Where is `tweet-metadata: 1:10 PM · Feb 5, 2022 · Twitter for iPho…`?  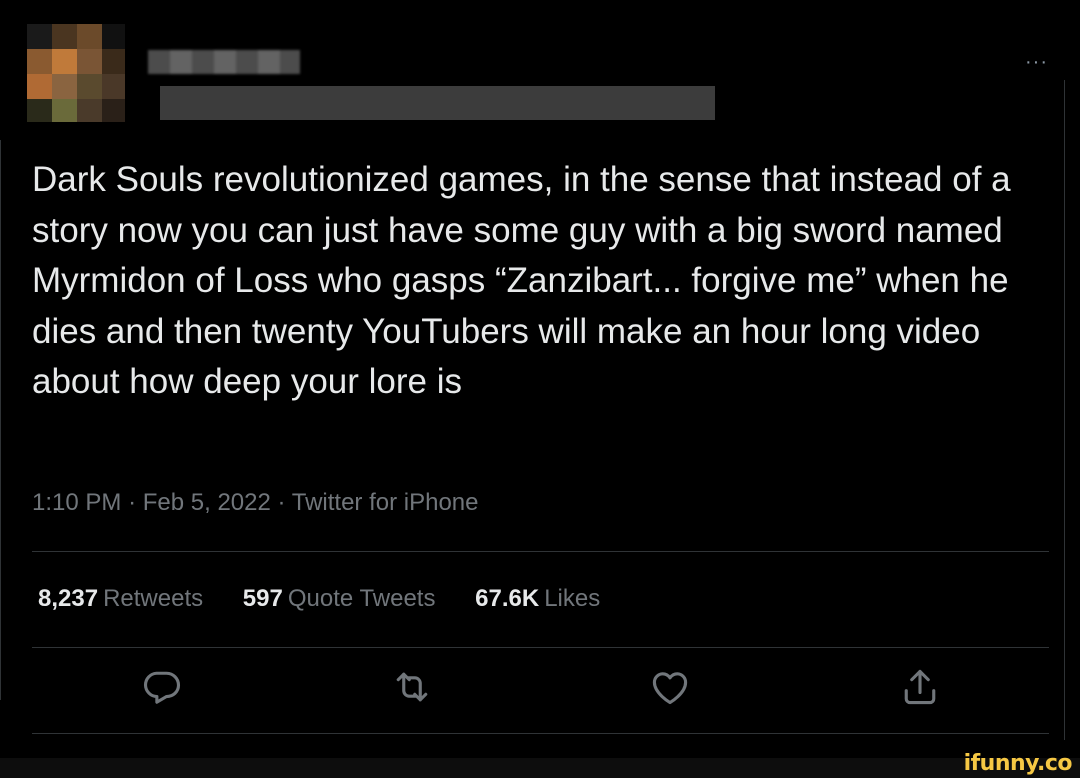
tweet-metadata: 1:10 PM · Feb 5, 2022 · Twitter for iPho… is located at coordinates (255, 503).